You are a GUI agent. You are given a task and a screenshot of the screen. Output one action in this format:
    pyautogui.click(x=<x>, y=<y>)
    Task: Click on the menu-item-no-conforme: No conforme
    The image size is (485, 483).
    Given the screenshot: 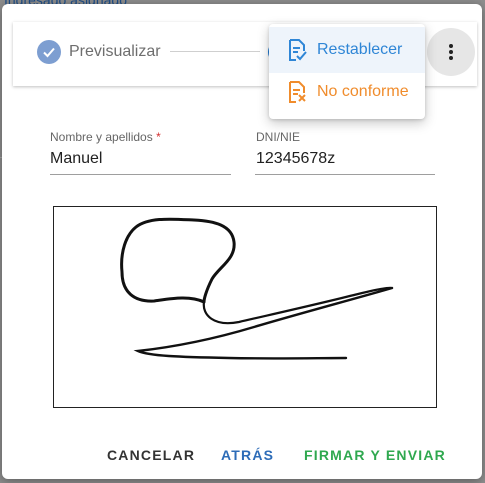 What is the action you would take?
    pyautogui.click(x=347, y=92)
    